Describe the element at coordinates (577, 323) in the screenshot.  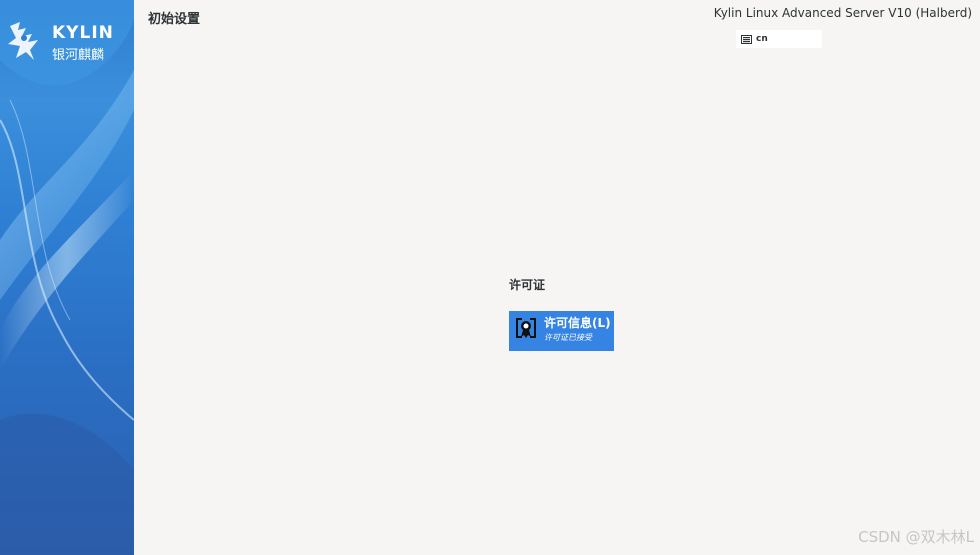
I see `spoke-title: 许可信息(L)` at that location.